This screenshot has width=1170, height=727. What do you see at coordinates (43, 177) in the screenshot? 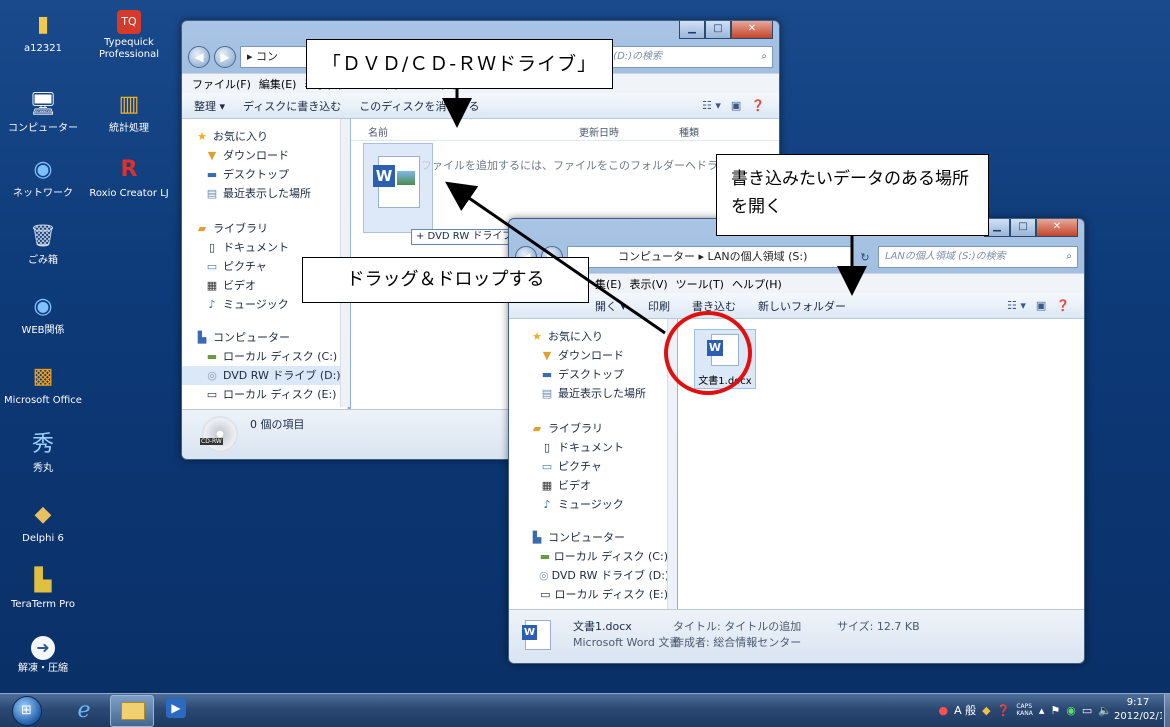
I see `desktop-icon-network: ◉ ネットワーク` at bounding box center [43, 177].